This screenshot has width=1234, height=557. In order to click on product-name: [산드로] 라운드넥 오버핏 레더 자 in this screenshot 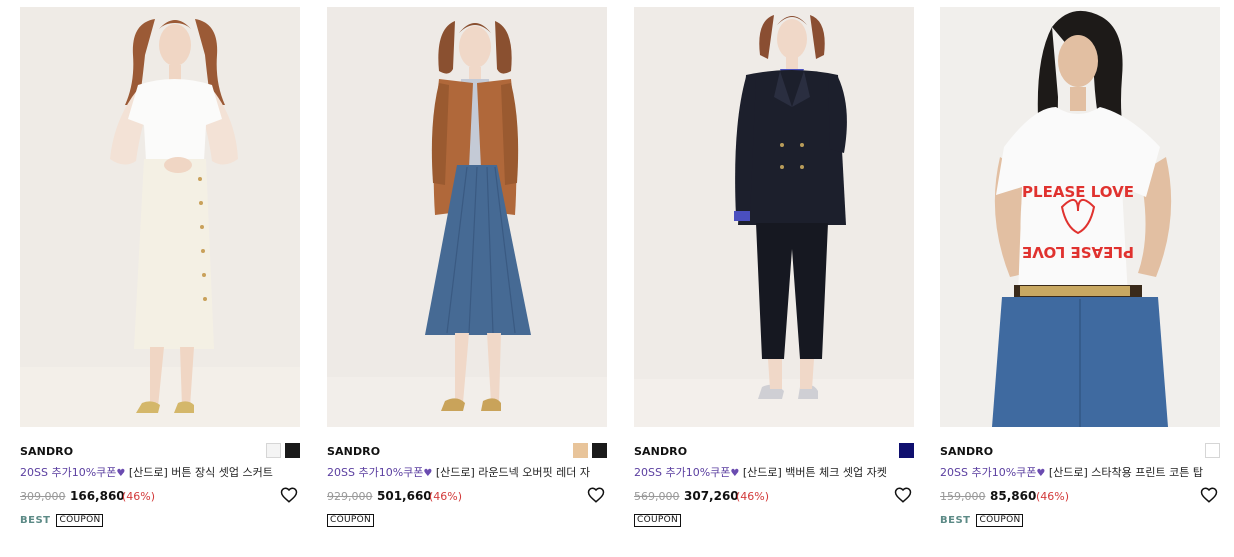, I will do `click(512, 472)`.